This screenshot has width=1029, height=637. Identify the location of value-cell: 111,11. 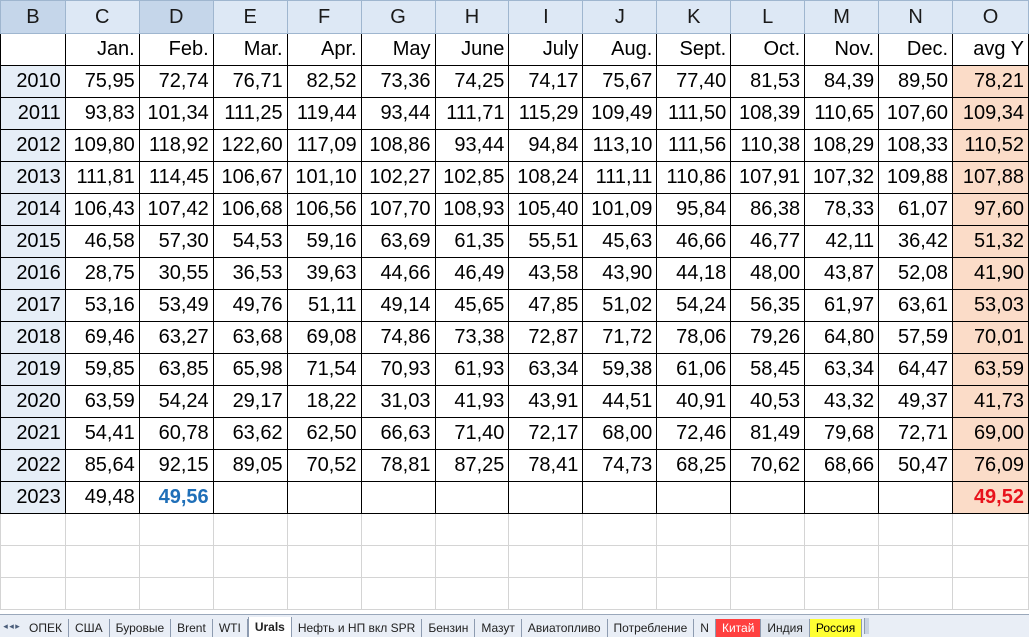
(620, 177).